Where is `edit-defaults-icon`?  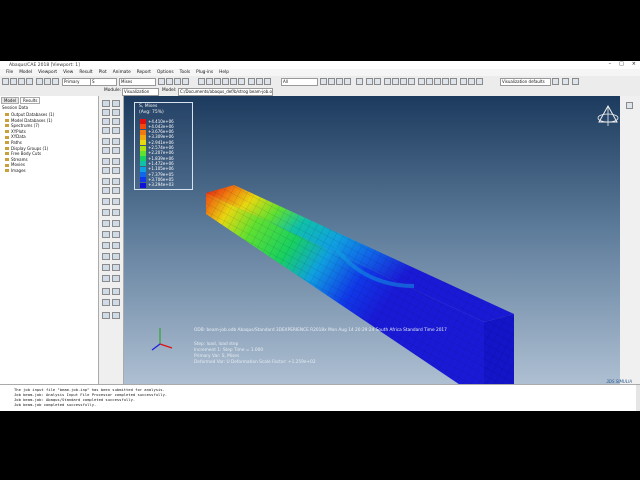
edit-defaults-icon is located at coordinates (463, 81).